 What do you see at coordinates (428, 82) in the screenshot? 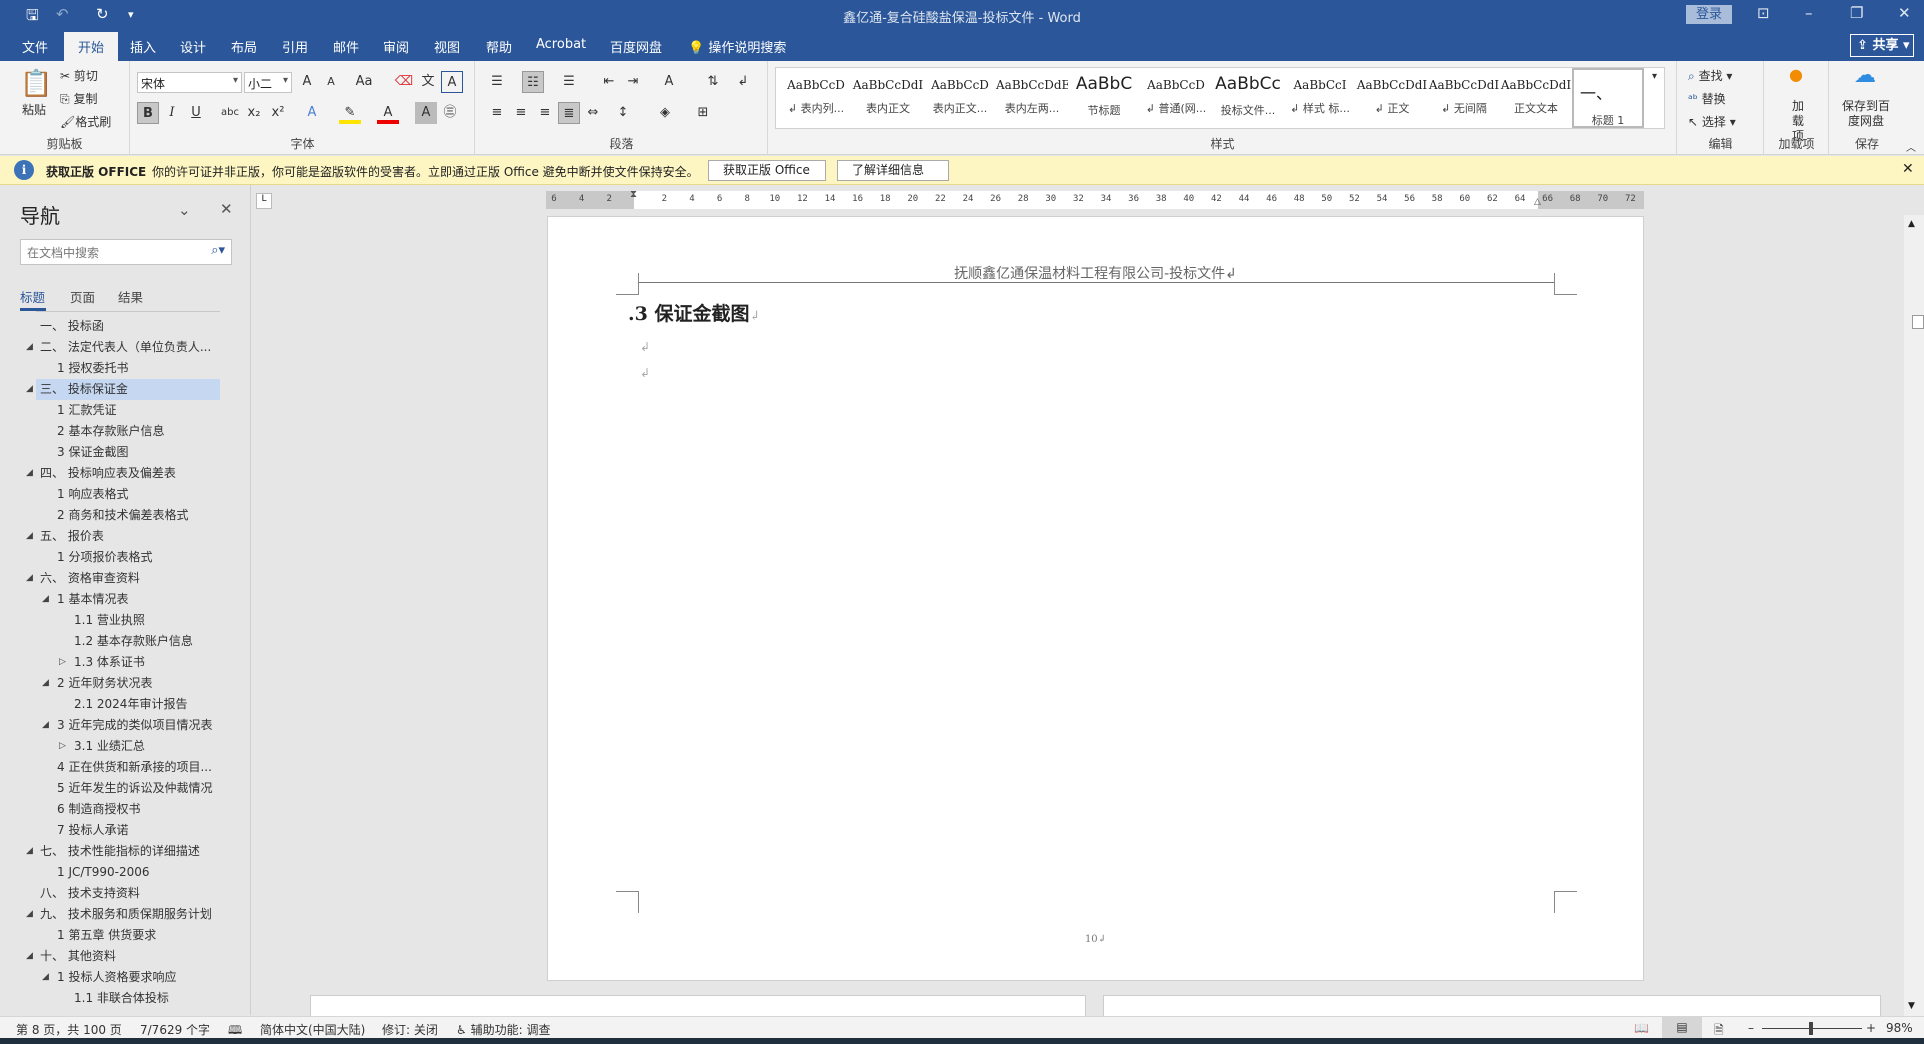
I see `phonetic-guide-icon: 文` at bounding box center [428, 82].